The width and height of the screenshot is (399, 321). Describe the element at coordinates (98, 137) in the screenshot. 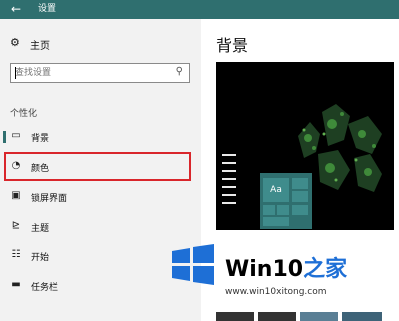

I see `sidebar-item-background: ▭ 背景` at that location.